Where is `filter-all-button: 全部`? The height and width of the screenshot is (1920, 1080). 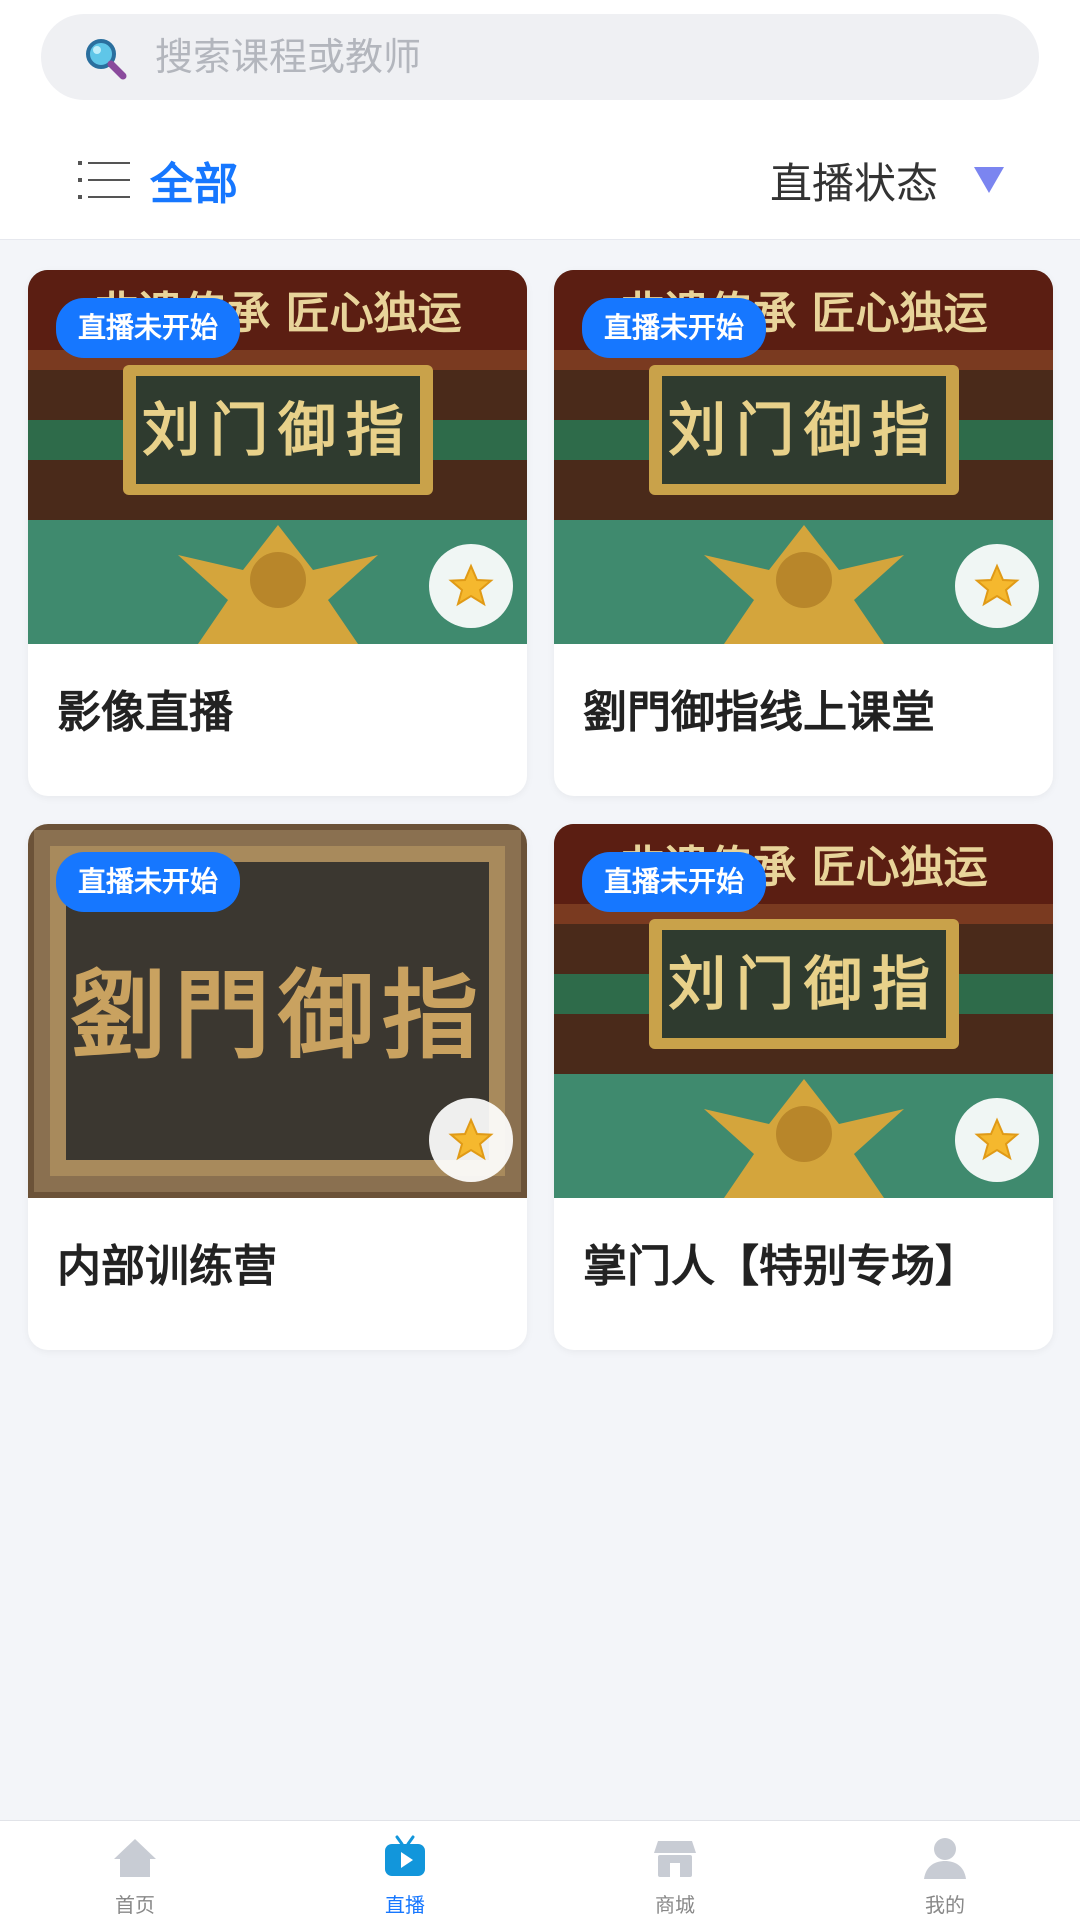 filter-all-button: 全部 is located at coordinates (158, 180).